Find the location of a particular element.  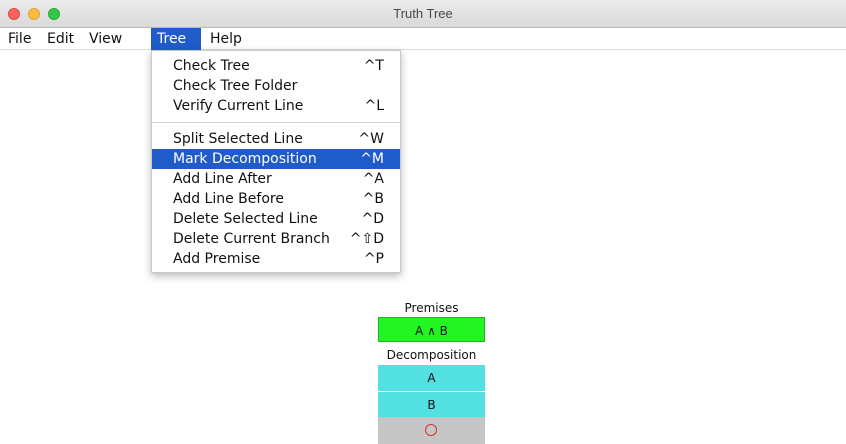

menu-tree: Tree is located at coordinates (176, 39).